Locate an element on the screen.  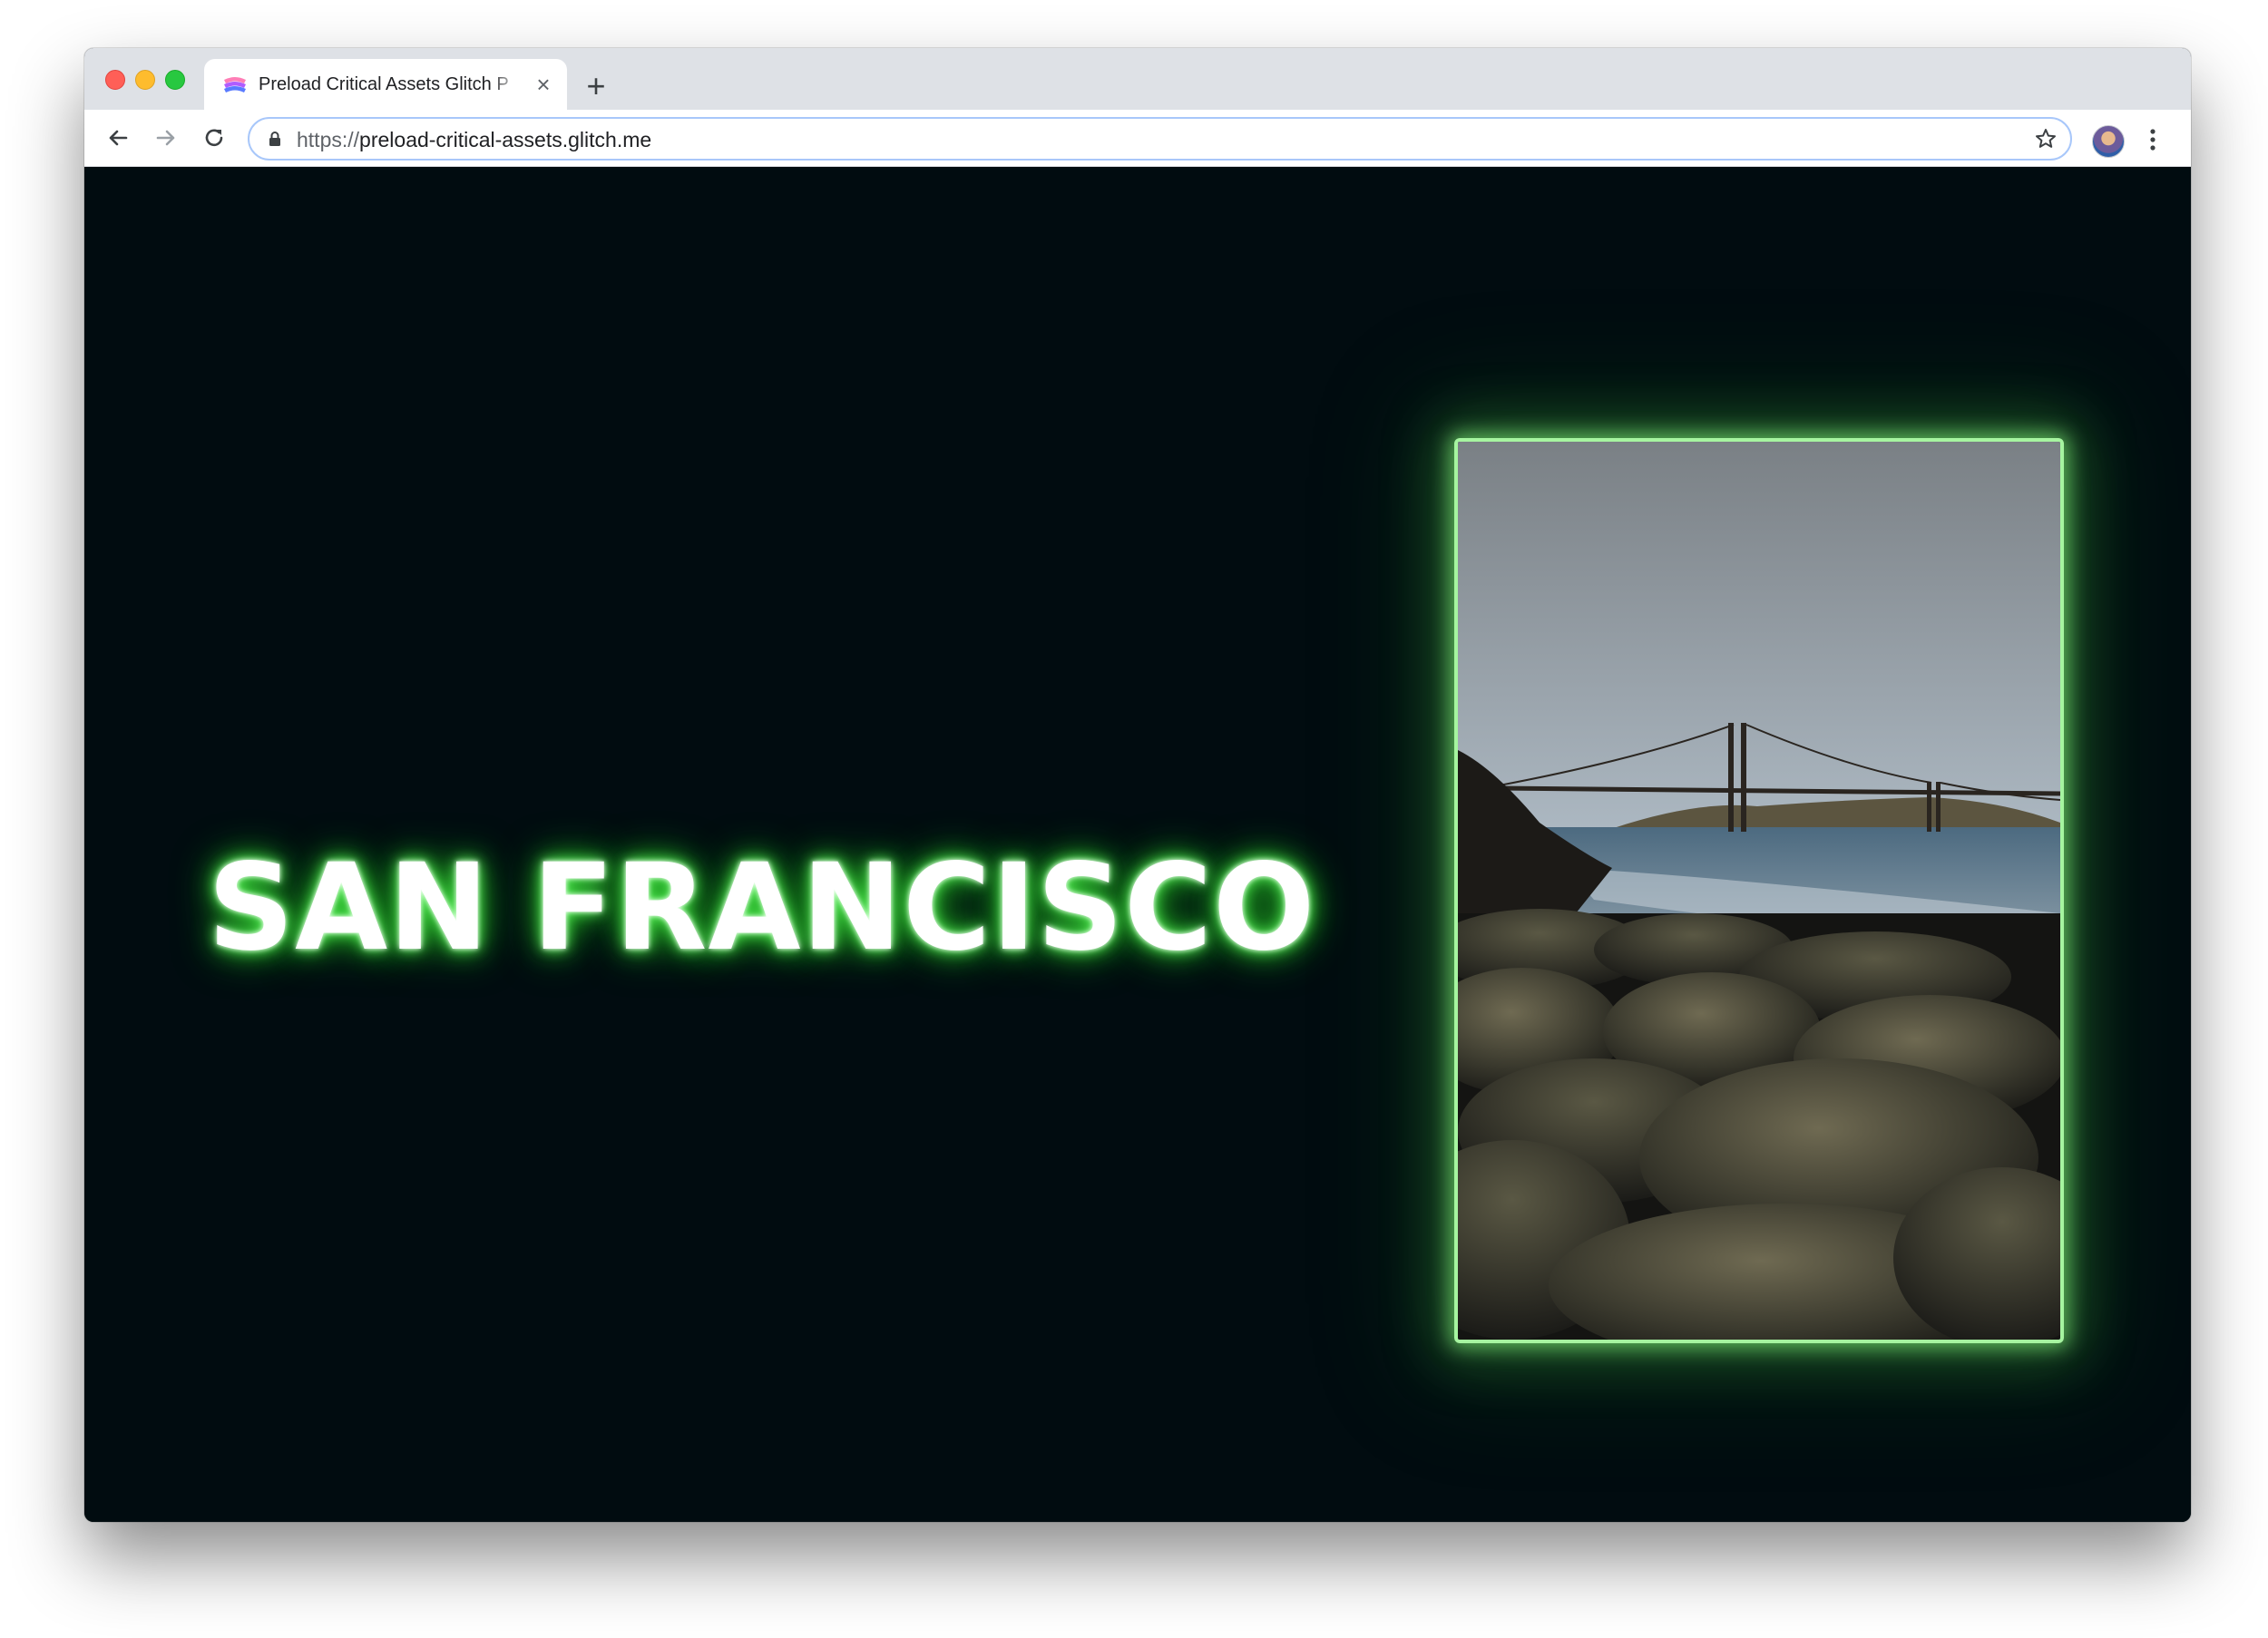
glitch-favicon-icon is located at coordinates (235, 85).